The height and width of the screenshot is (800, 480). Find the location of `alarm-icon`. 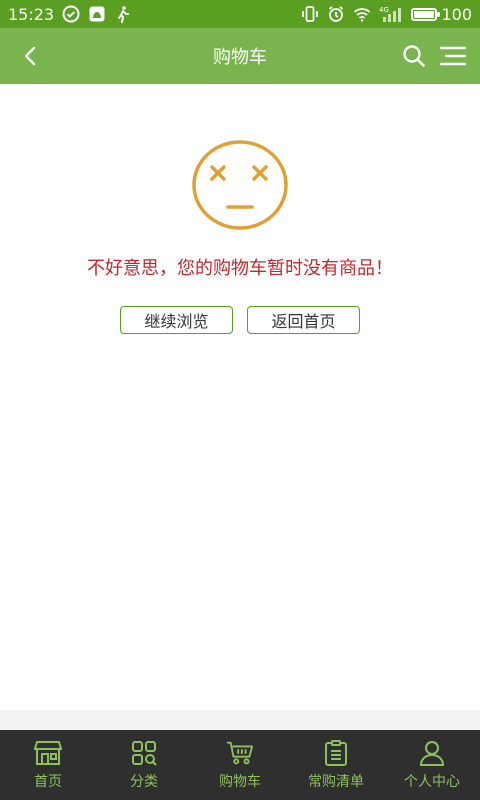

alarm-icon is located at coordinates (336, 14).